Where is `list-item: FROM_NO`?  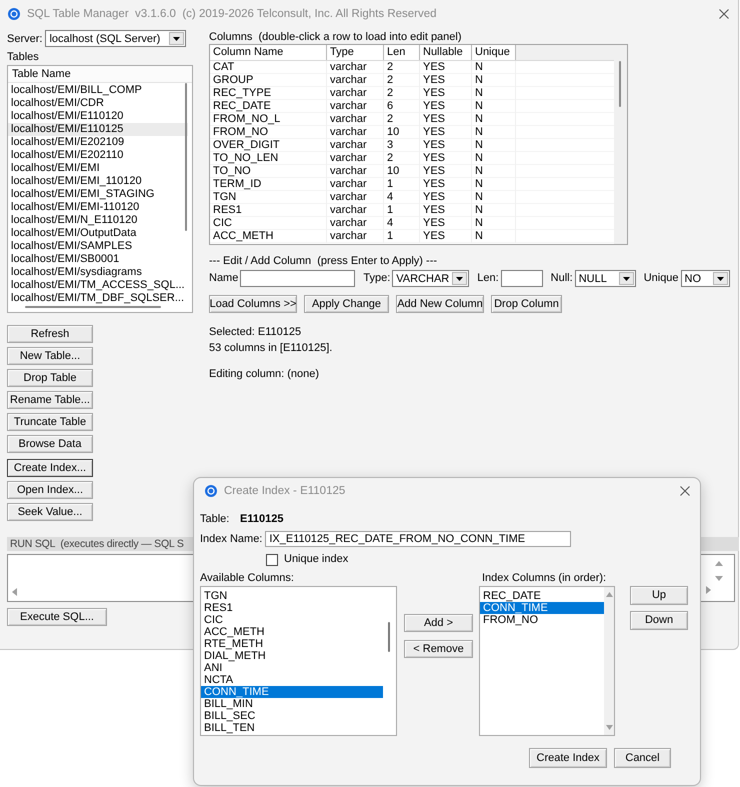
list-item: FROM_NO is located at coordinates (542, 620).